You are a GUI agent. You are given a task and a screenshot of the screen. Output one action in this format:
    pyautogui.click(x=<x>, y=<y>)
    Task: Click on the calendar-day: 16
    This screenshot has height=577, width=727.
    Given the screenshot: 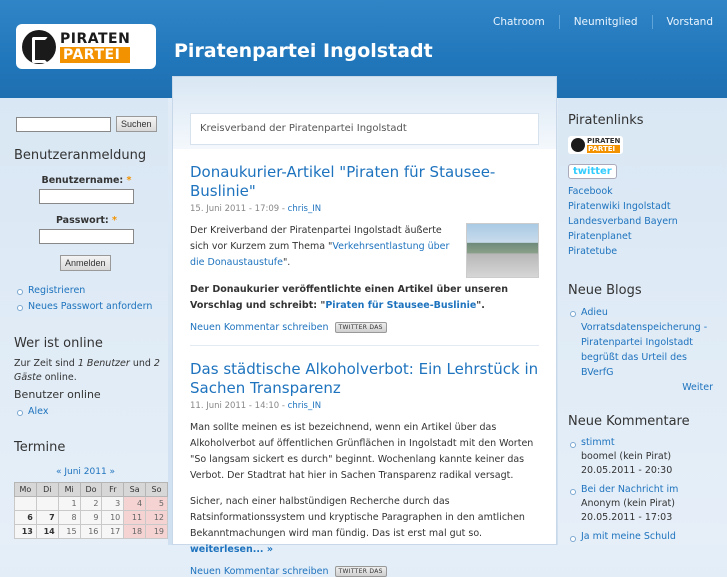 What is the action you would take?
    pyautogui.click(x=91, y=531)
    